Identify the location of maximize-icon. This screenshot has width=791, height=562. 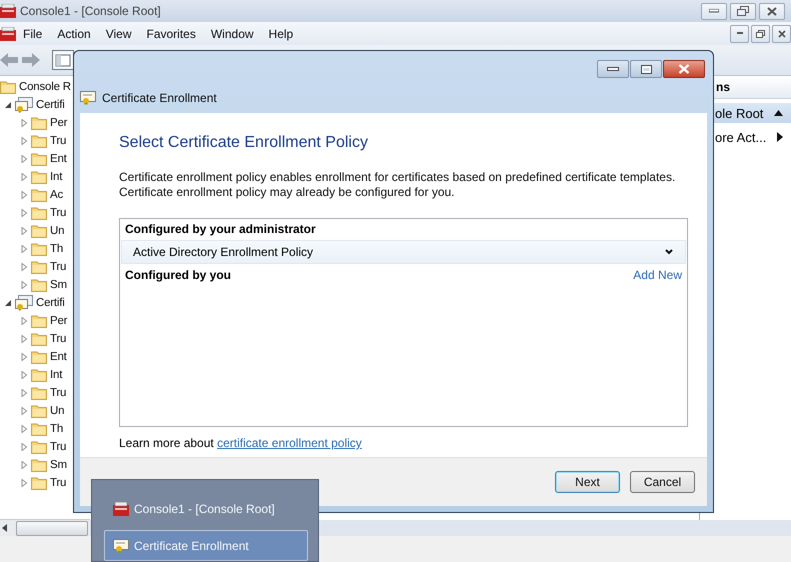
(646, 69).